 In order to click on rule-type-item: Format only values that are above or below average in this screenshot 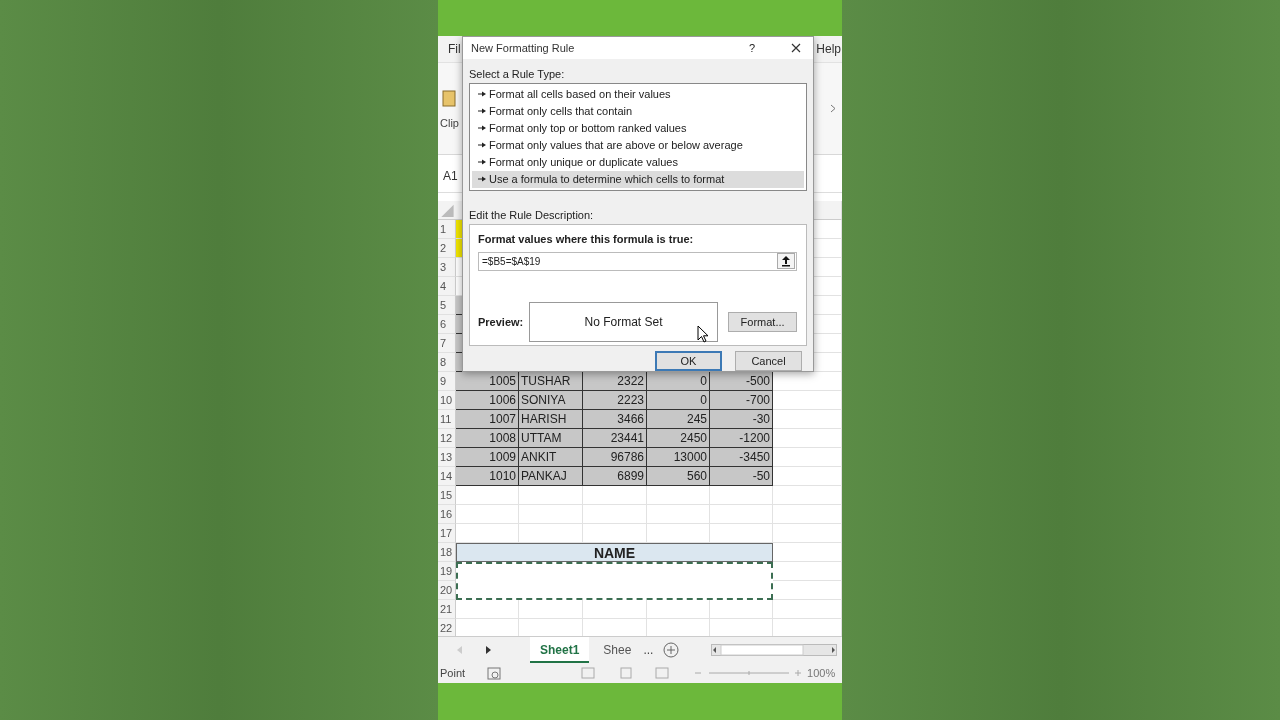, I will do `click(638, 145)`.